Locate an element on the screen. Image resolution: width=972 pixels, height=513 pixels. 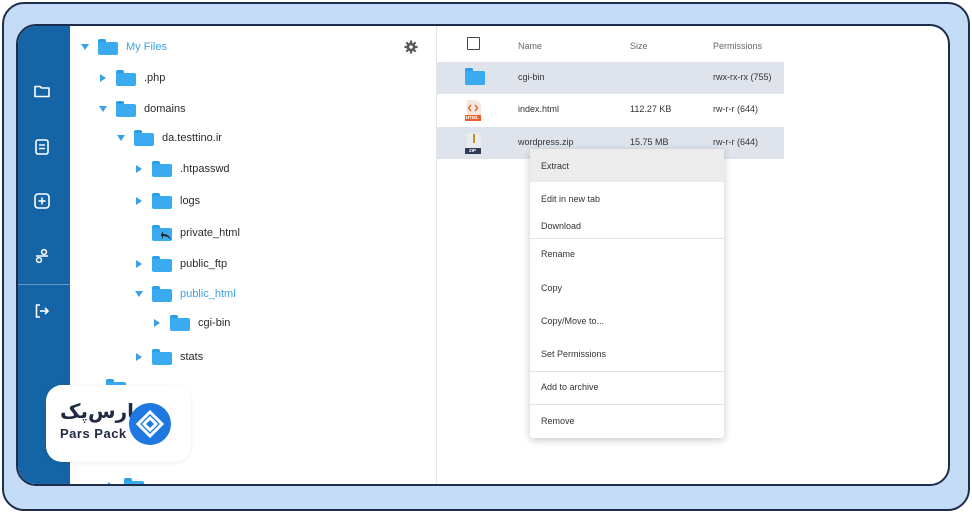
tree-item-logs: logs is located at coordinates (167, 201).